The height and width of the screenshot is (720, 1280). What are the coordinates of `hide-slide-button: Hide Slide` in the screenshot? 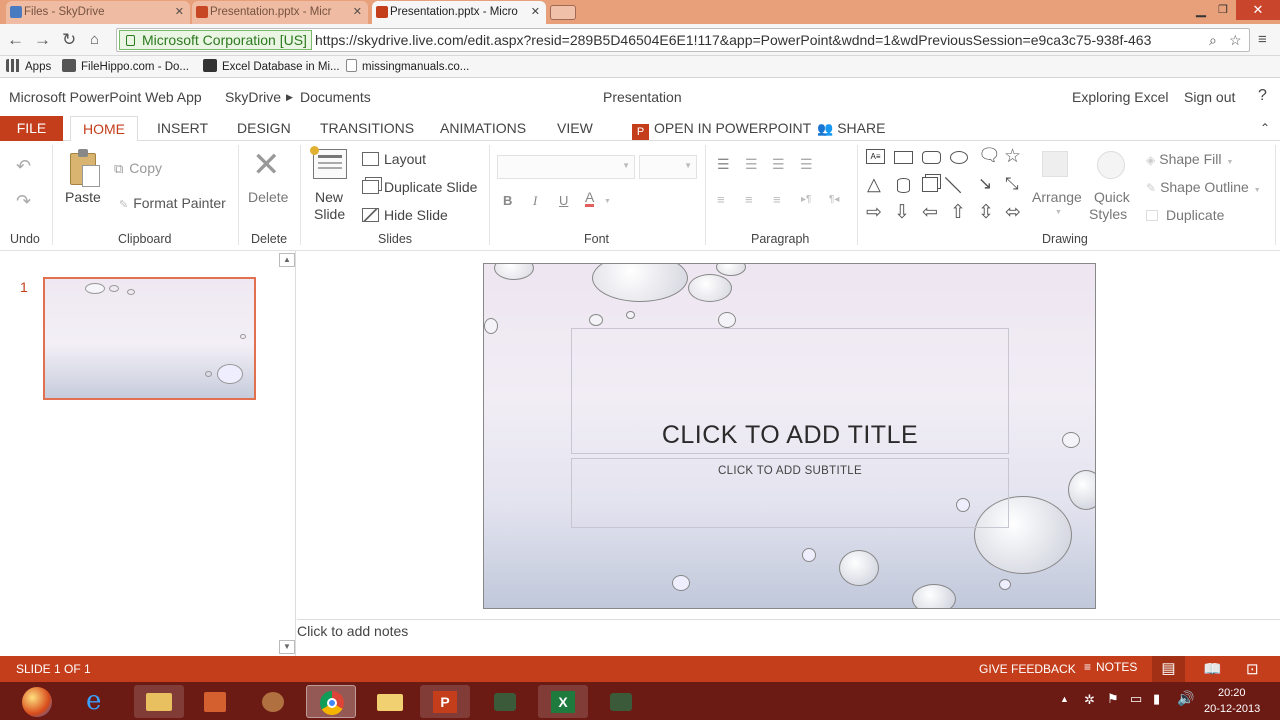 It's located at (405, 215).